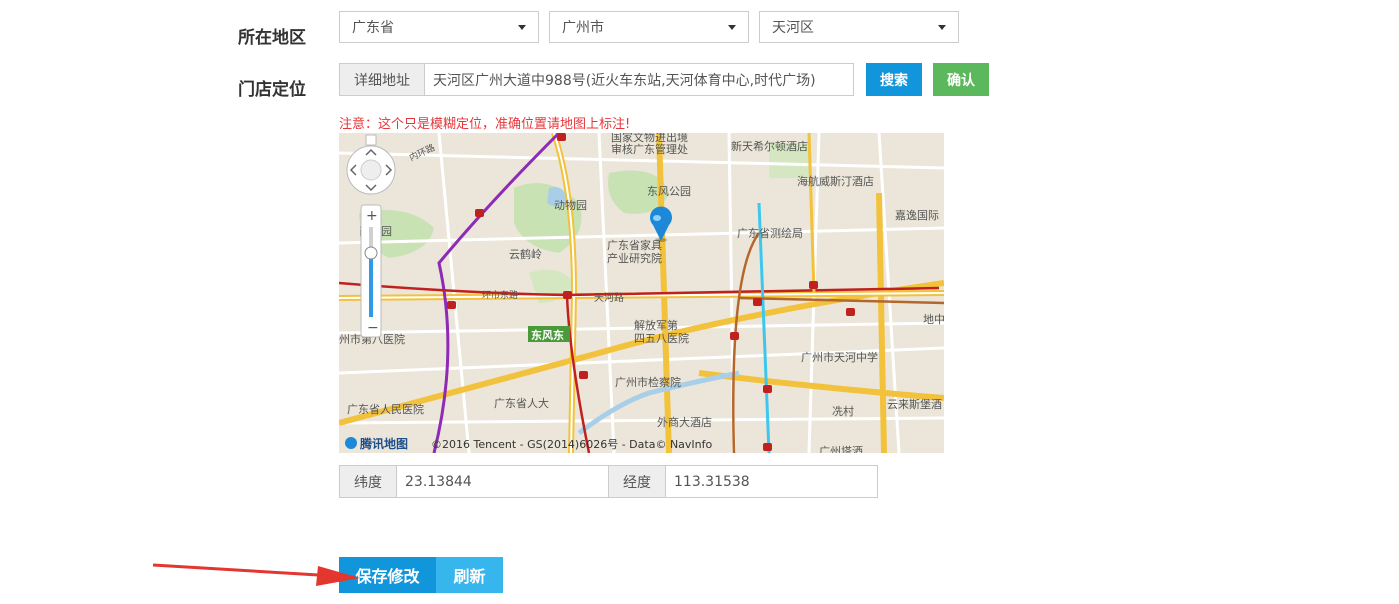 The image size is (1399, 604). Describe the element at coordinates (502, 481) in the screenshot. I see `lat-input: 23.13844` at that location.